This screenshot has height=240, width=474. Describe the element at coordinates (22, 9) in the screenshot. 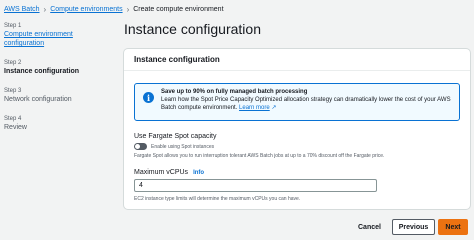

I see `breadcrumb-aws-batch: AWS Batch` at that location.